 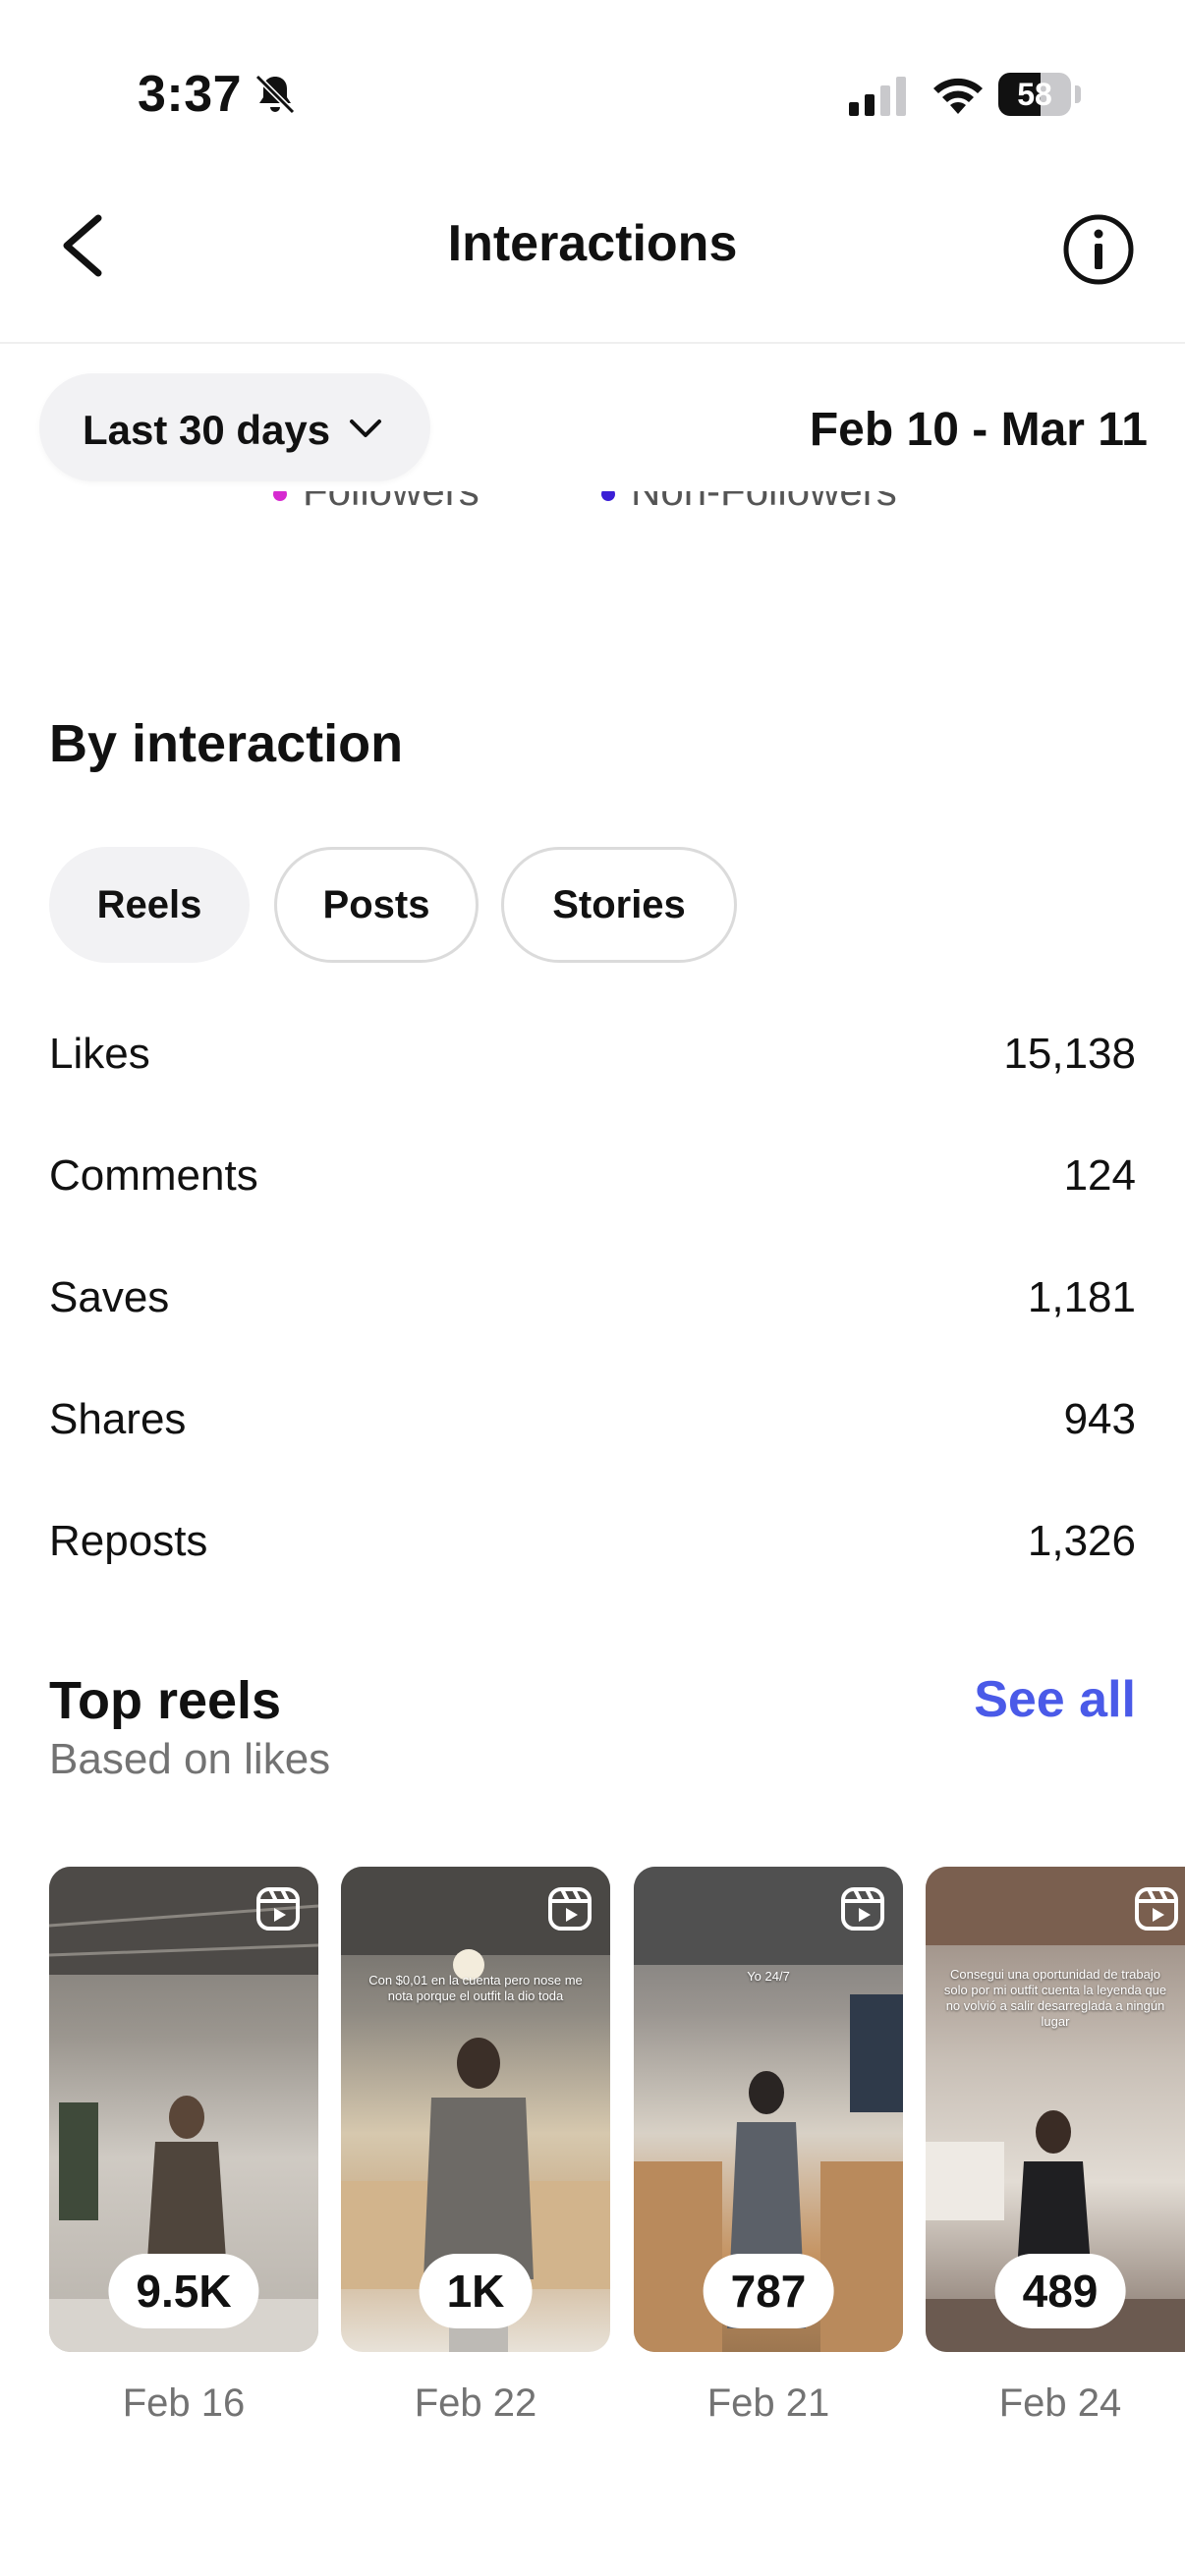 I want to click on metric-comments-value: 124, so click(x=1100, y=1175).